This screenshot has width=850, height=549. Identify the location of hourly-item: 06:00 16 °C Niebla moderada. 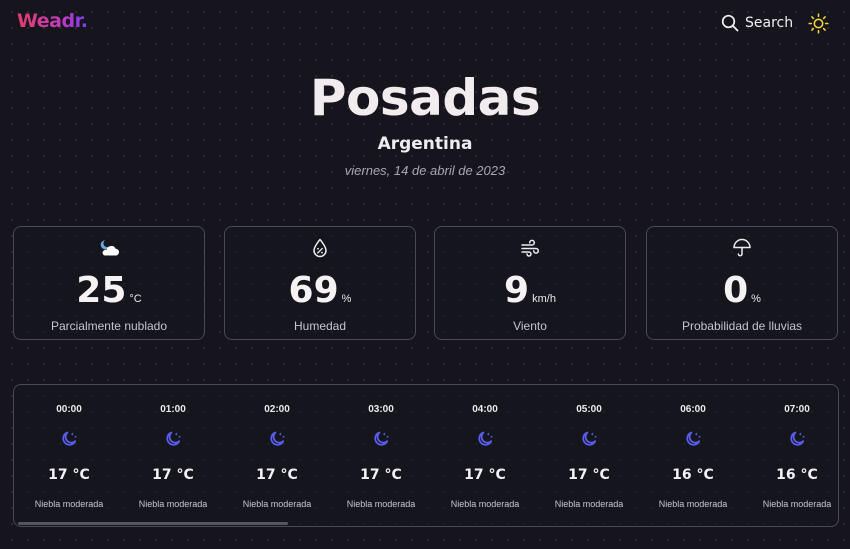
(693, 450).